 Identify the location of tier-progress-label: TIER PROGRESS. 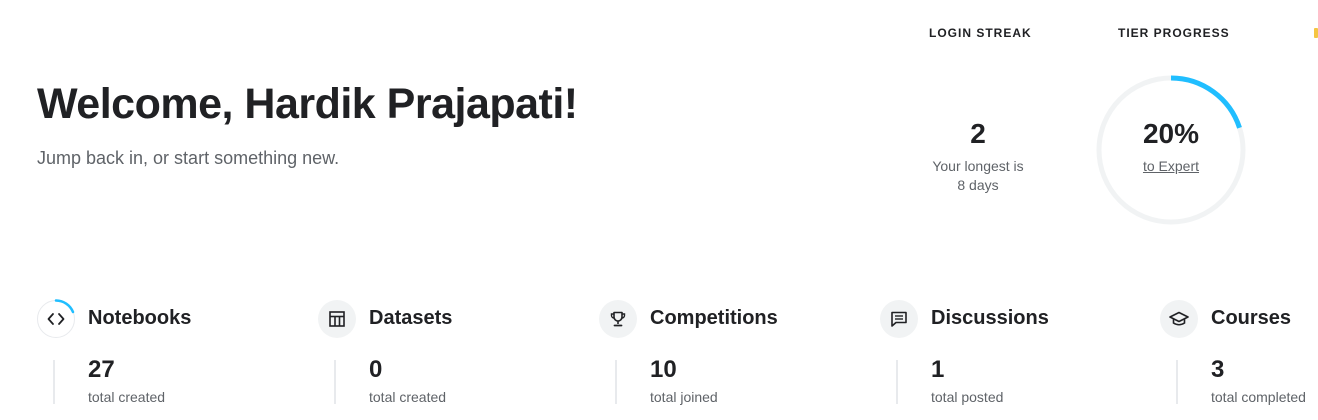
(1174, 33).